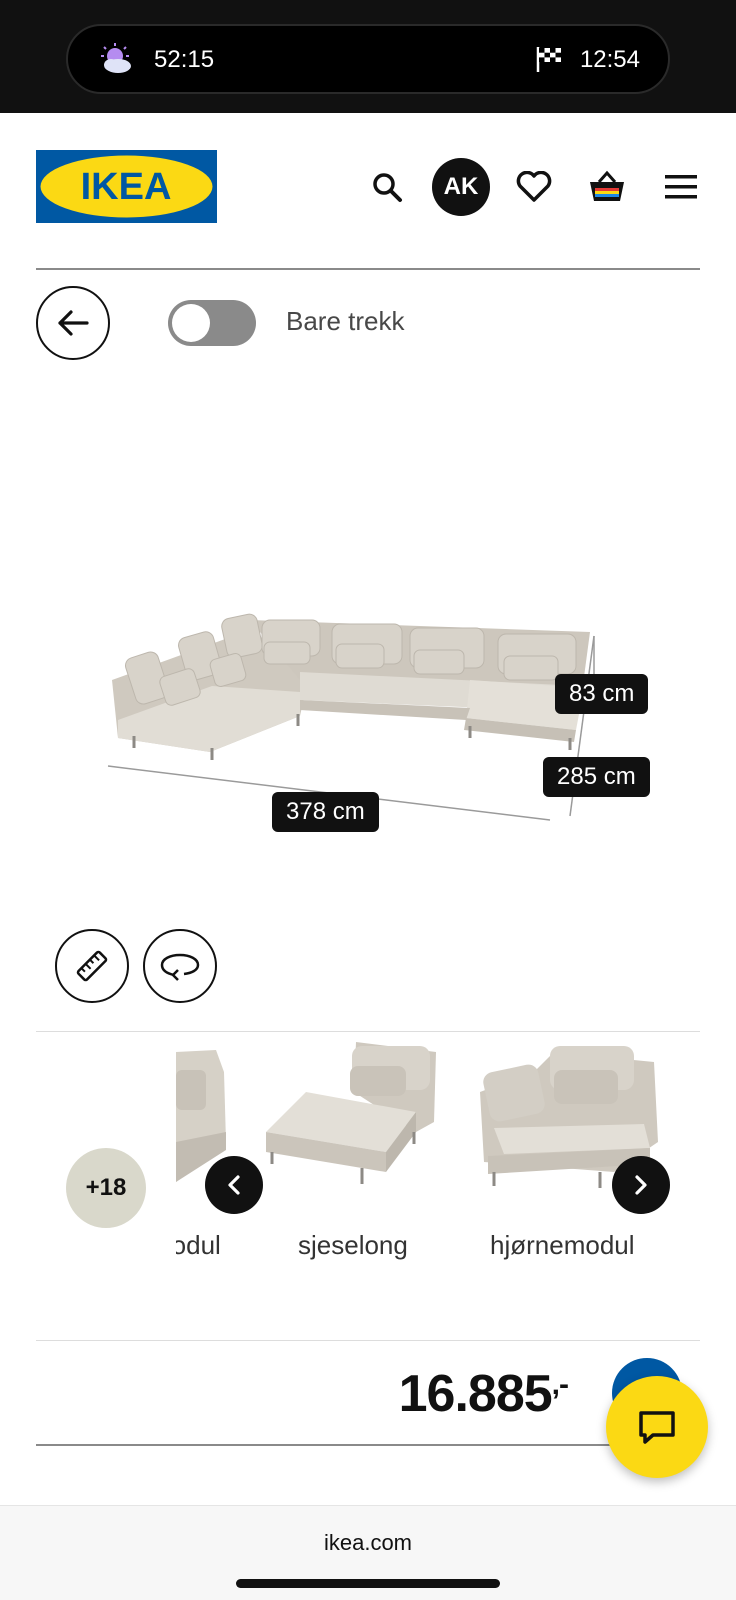 The width and height of the screenshot is (736, 1600). I want to click on arrow-left-icon, so click(73, 323).